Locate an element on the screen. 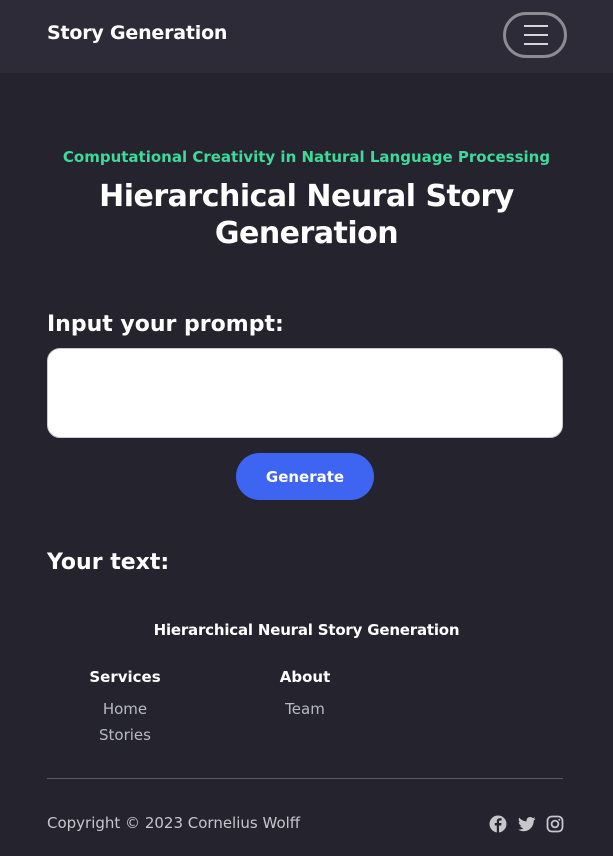 Image resolution: width=613 pixels, height=856 pixels. footer-services-column: Services Home Stories is located at coordinates (125, 708).